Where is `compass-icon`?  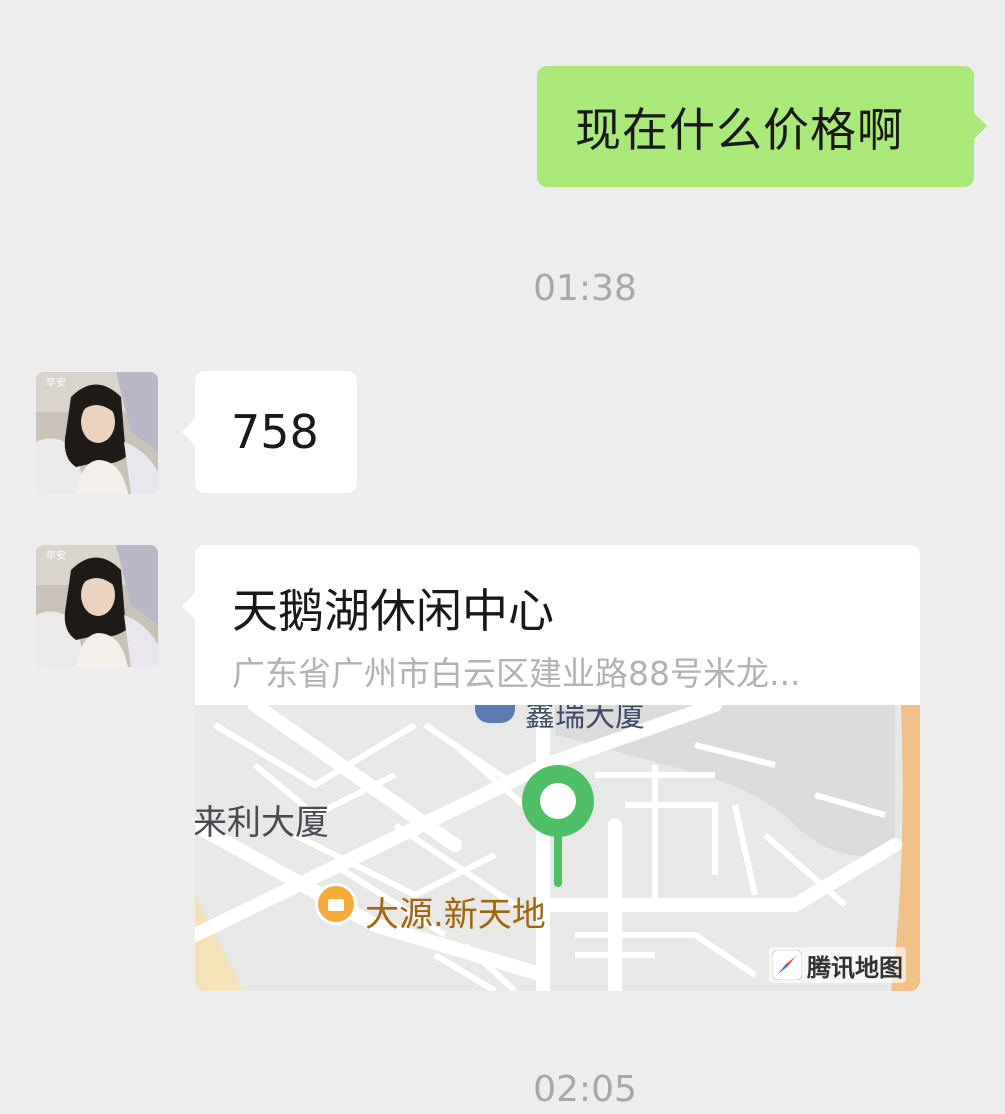 compass-icon is located at coordinates (787, 965).